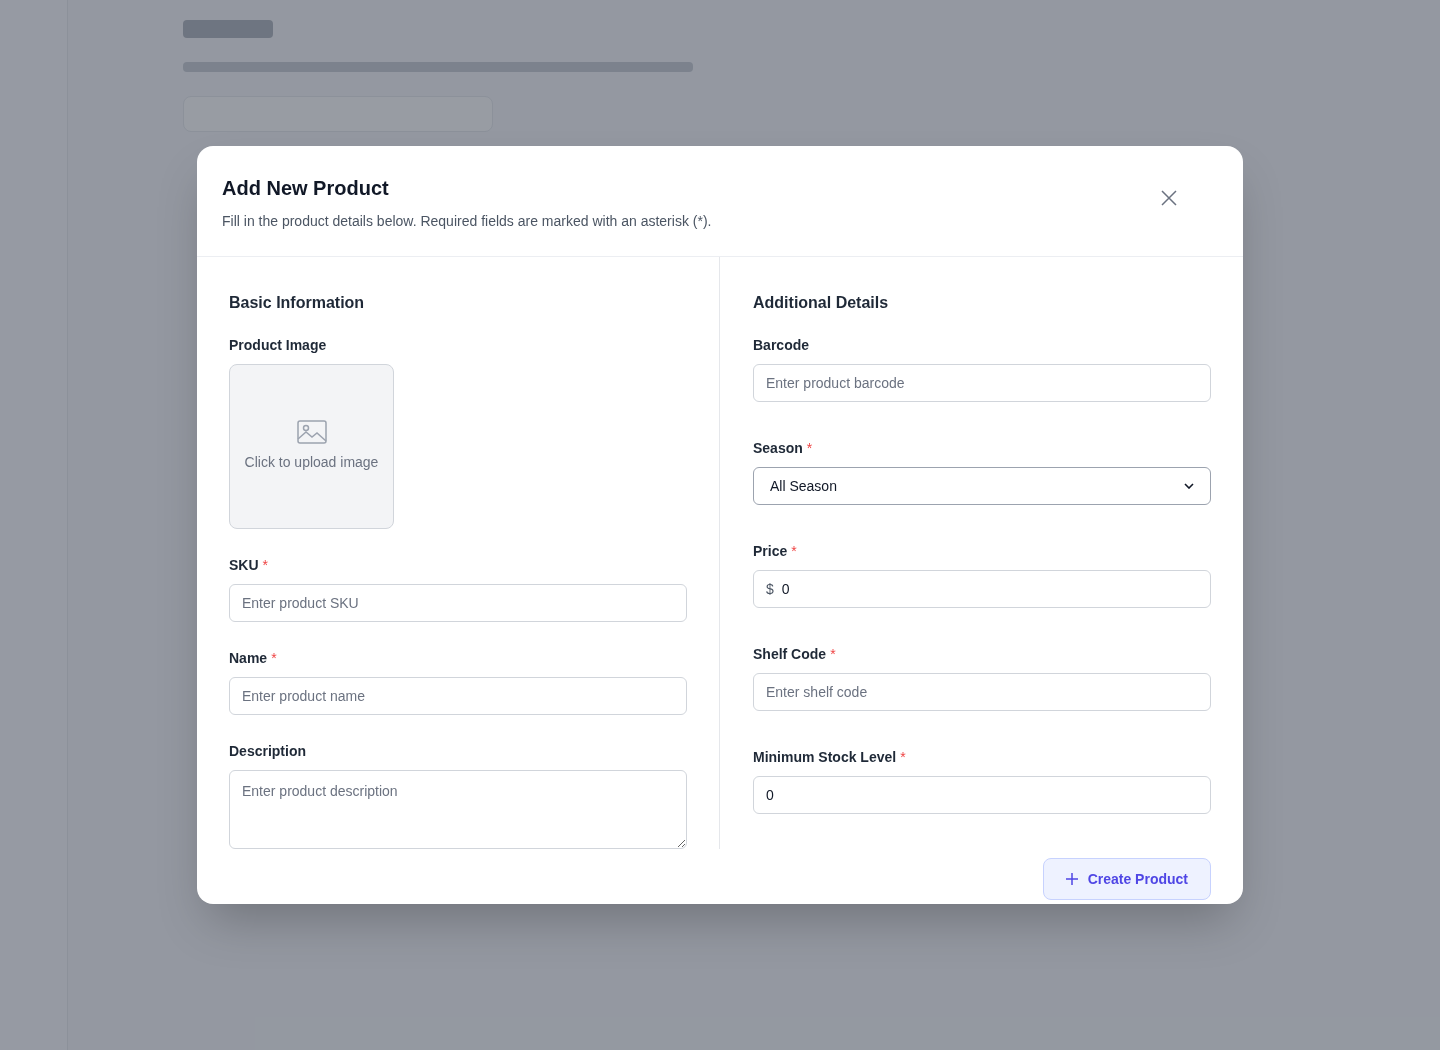  Describe the element at coordinates (1169, 198) in the screenshot. I see `close-icon` at that location.